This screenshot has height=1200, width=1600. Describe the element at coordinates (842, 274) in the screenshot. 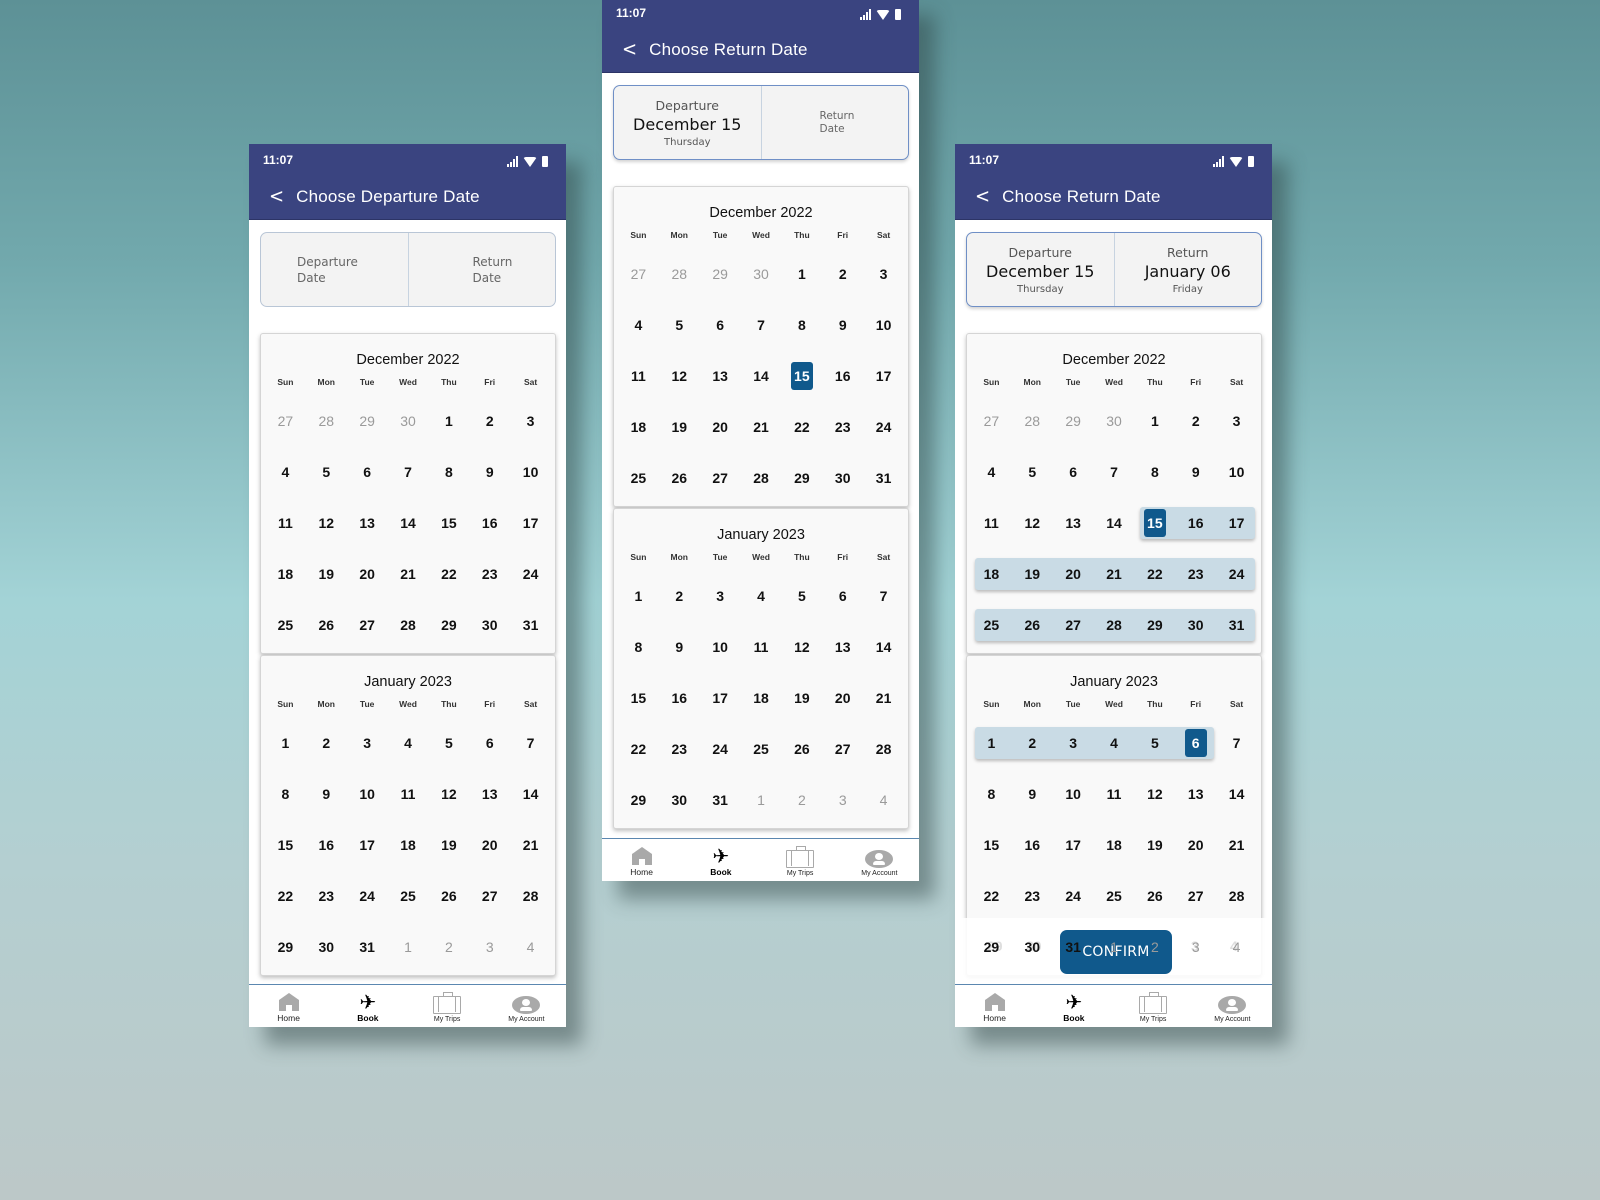

I see `calendar-day: 2` at that location.